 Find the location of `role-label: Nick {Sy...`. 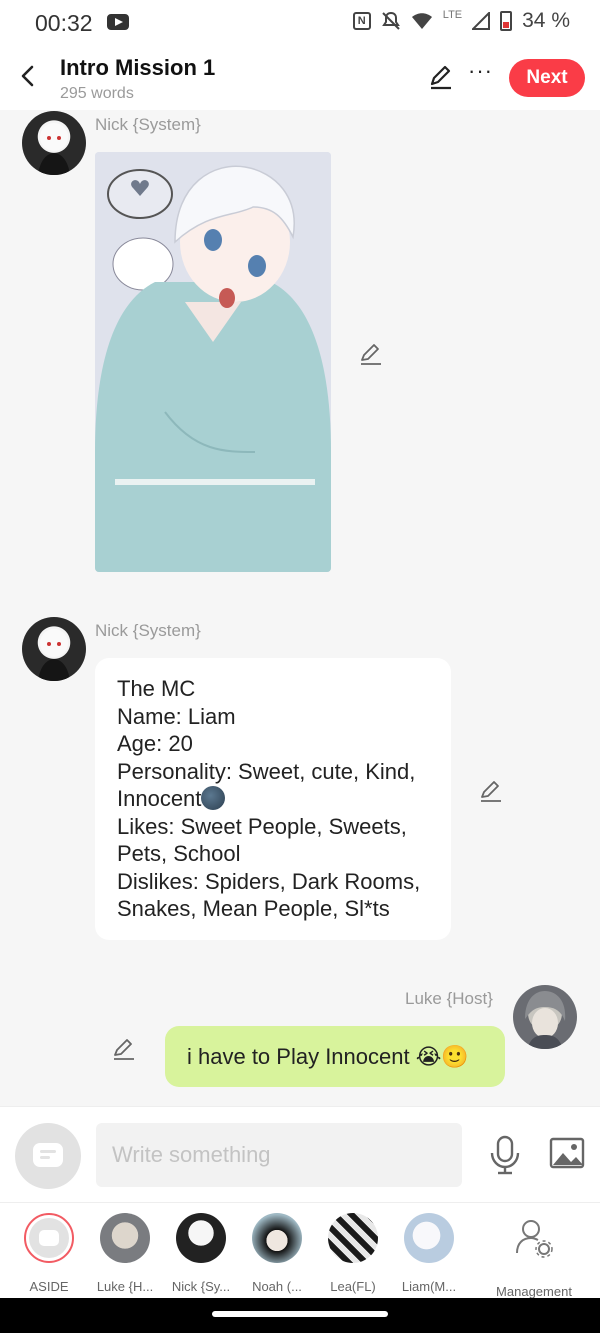

role-label: Nick {Sy... is located at coordinates (201, 1286).